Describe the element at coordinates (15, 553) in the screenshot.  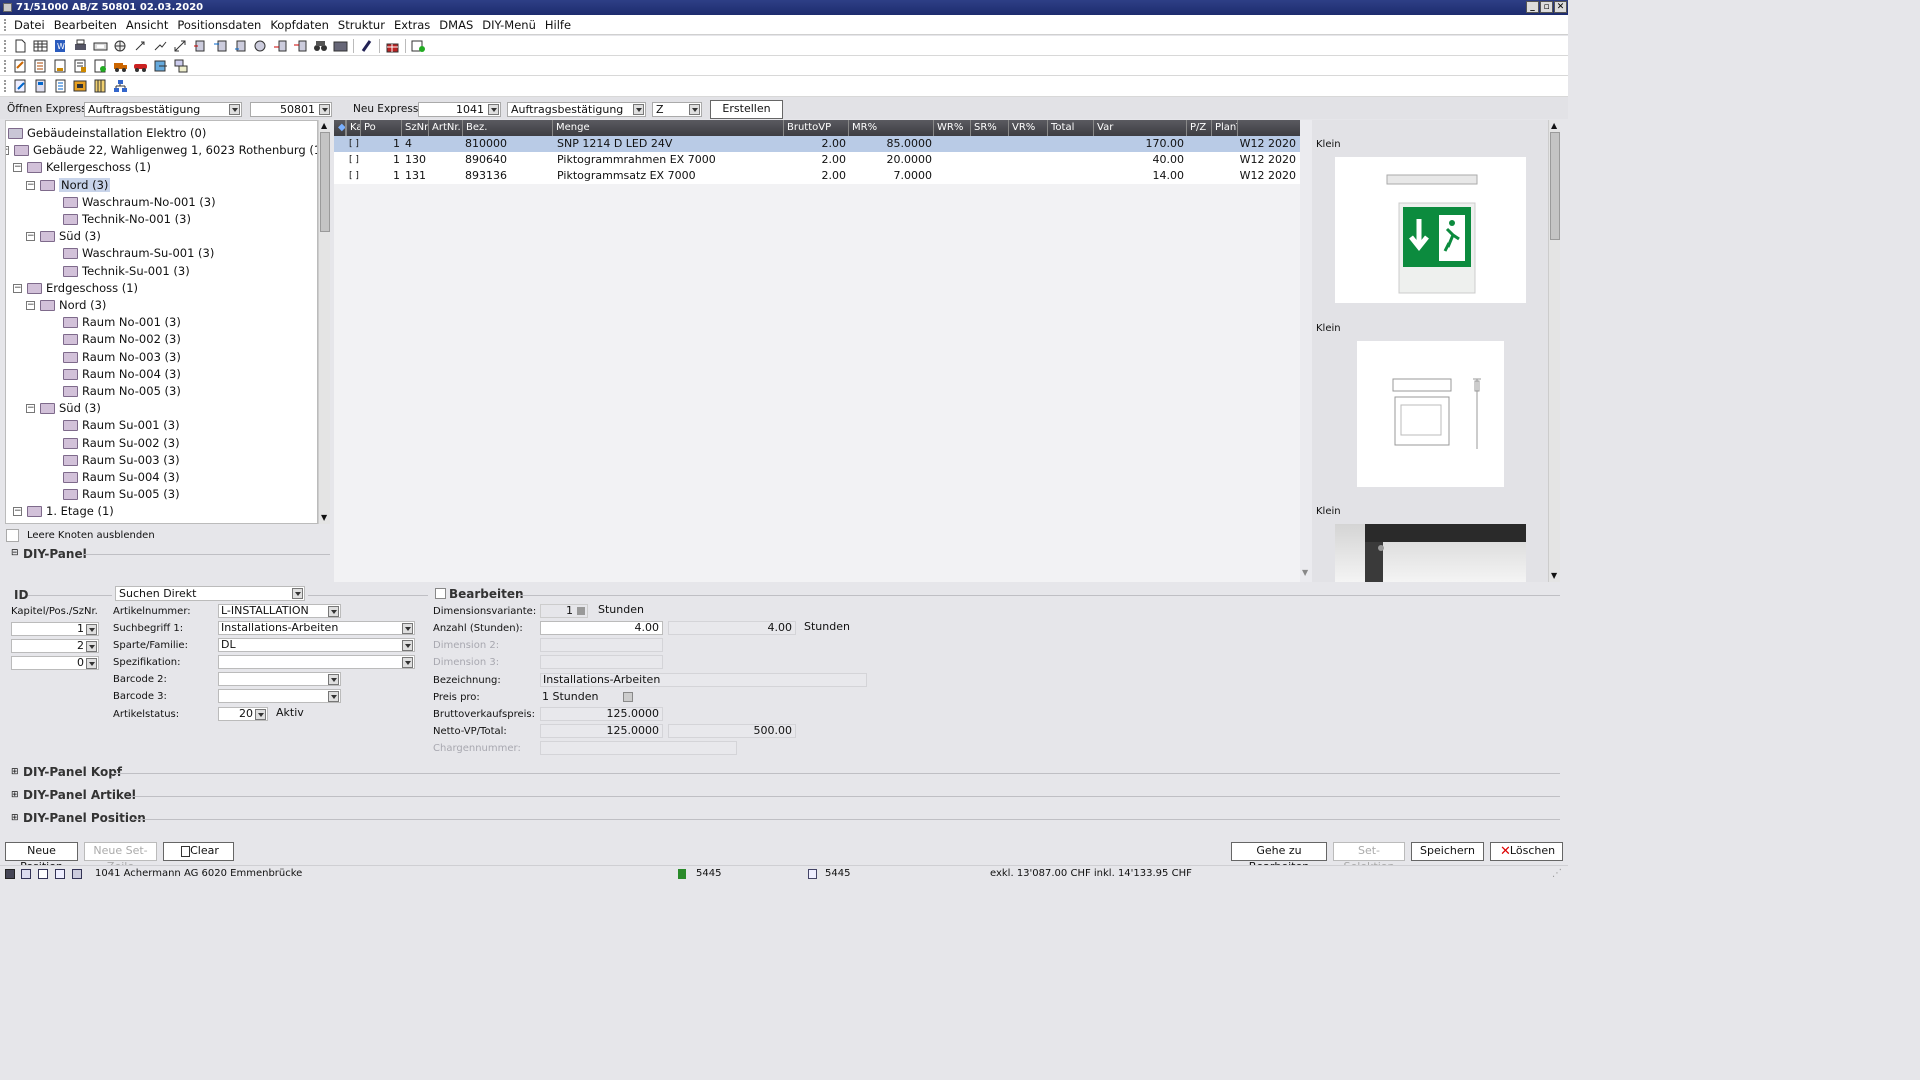
I see `collapse-icon: ⊟` at that location.